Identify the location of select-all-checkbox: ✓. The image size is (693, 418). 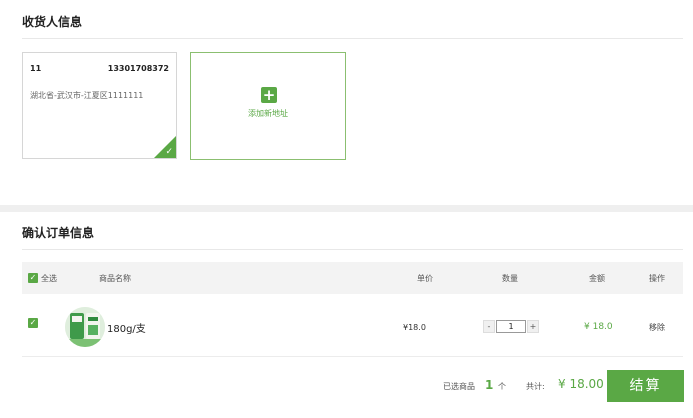
(33, 278).